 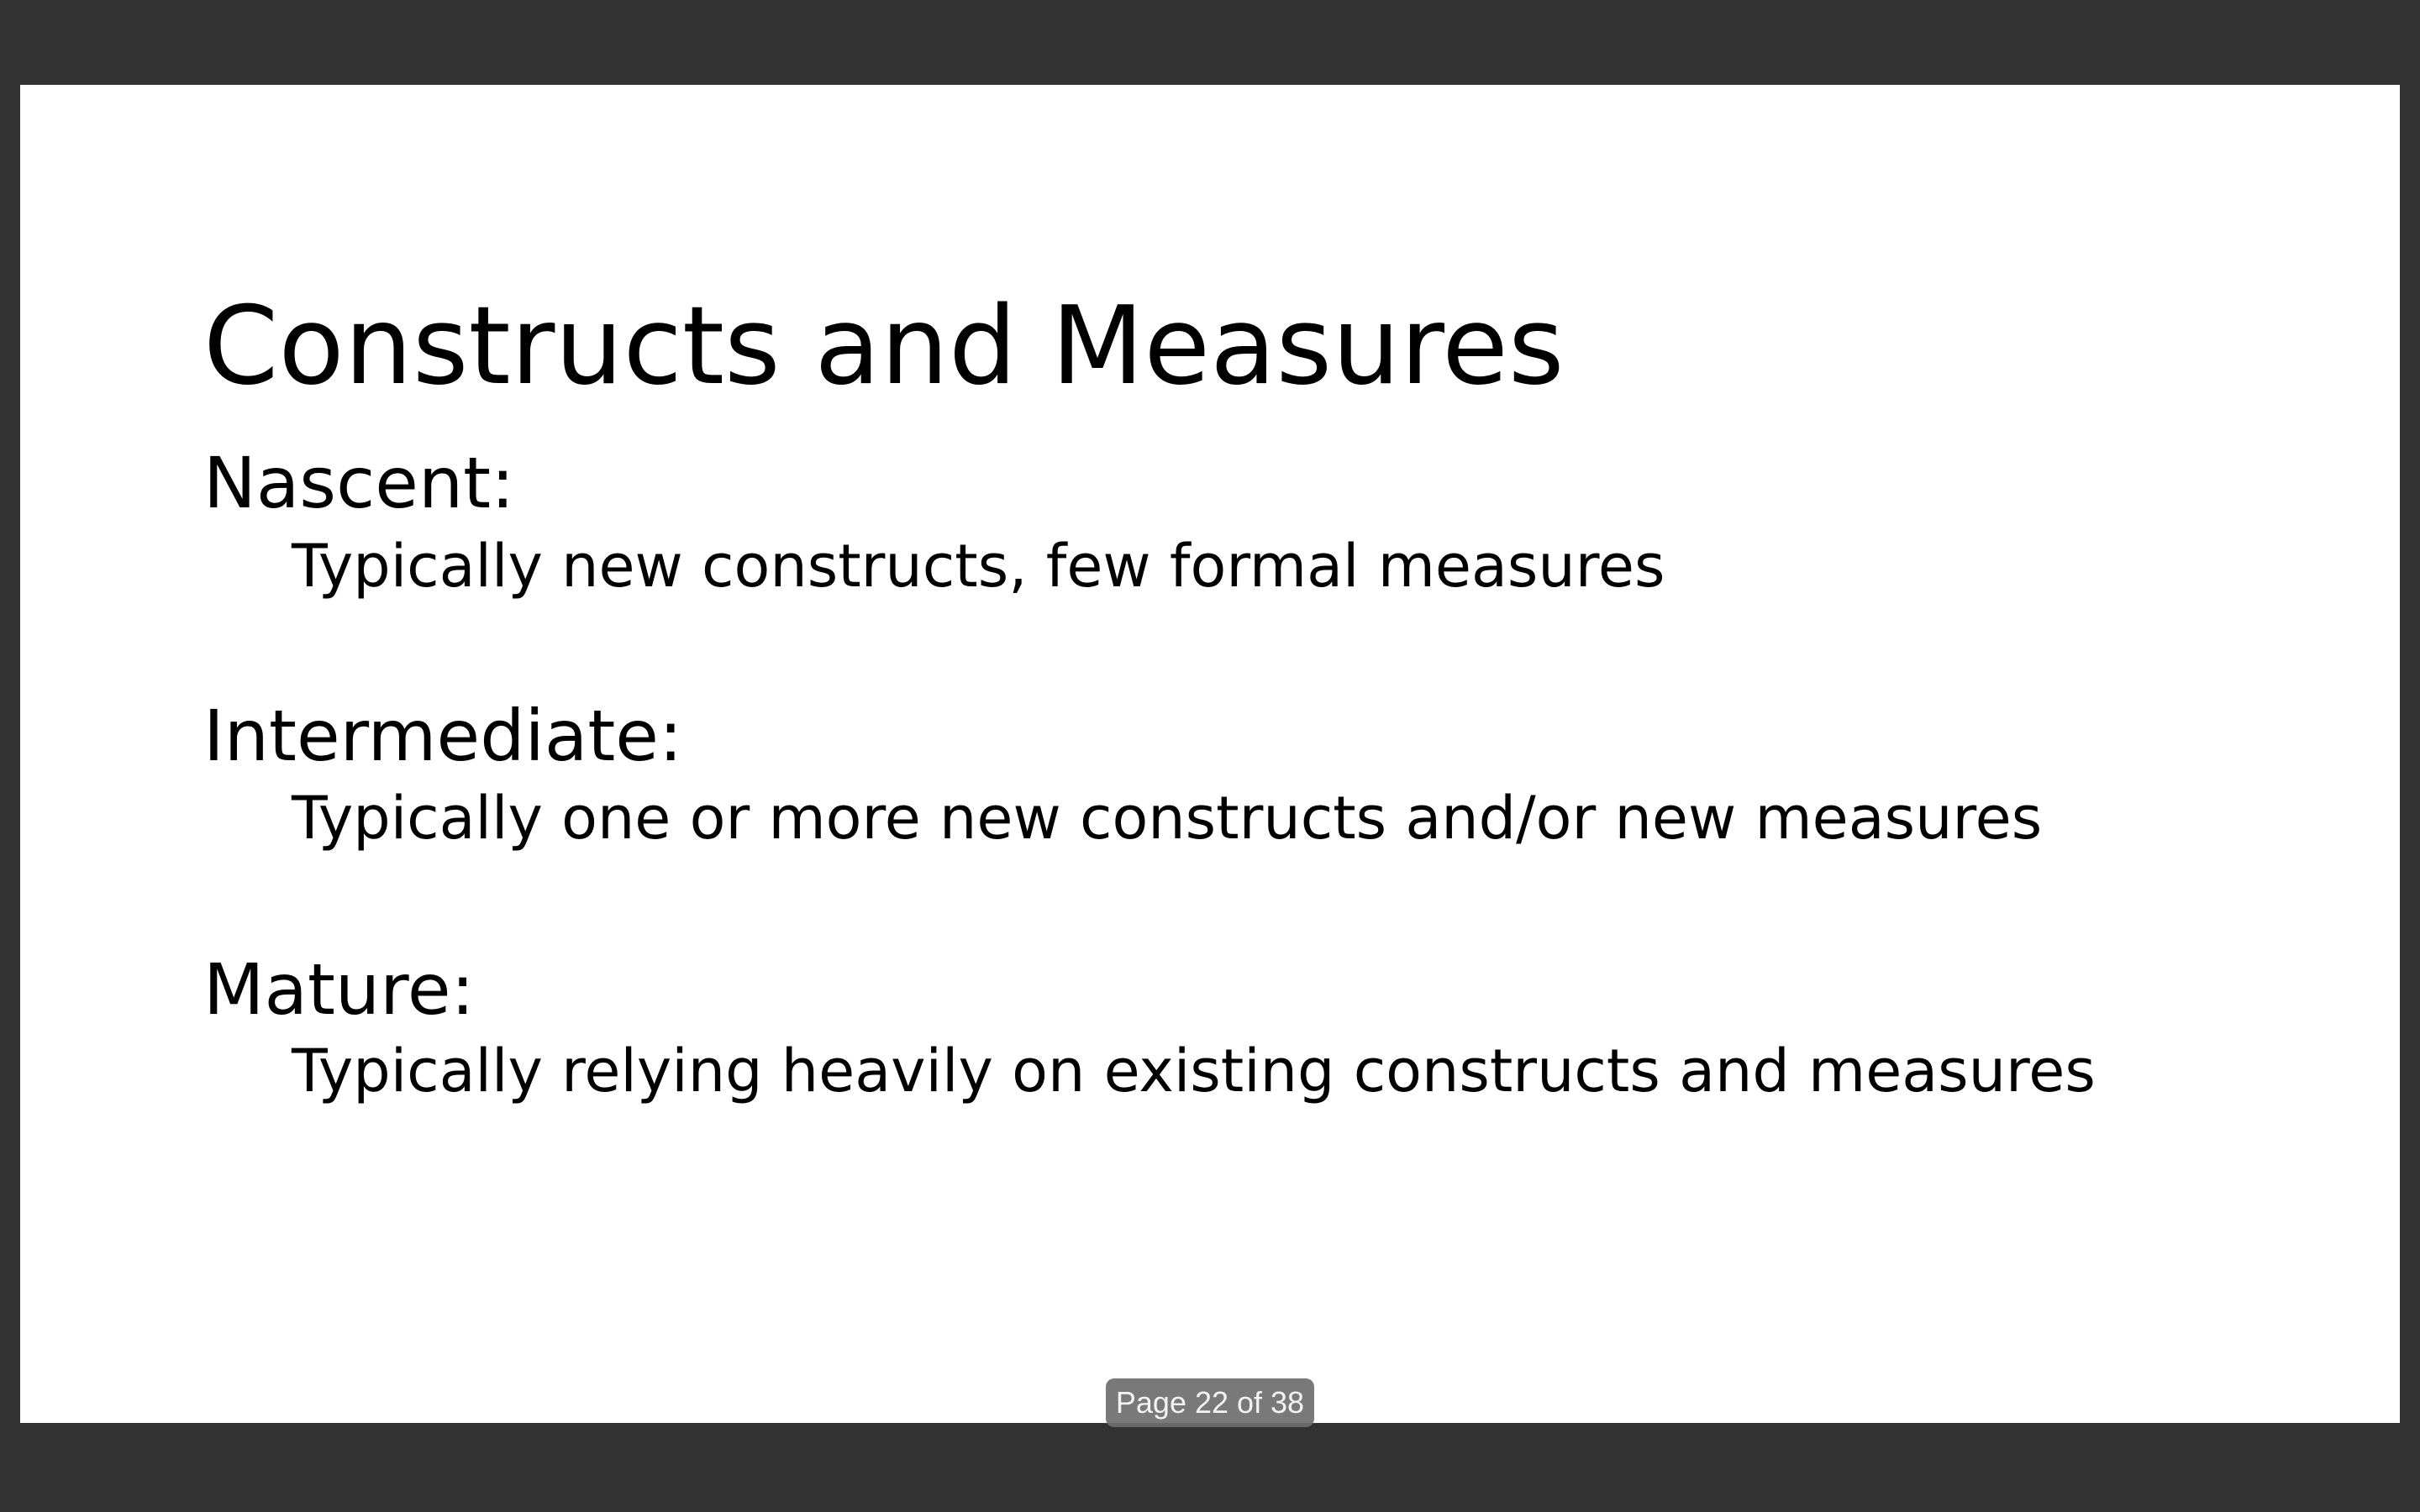 What do you see at coordinates (884, 346) in the screenshot?
I see `slide-title: Constructs and Measures` at bounding box center [884, 346].